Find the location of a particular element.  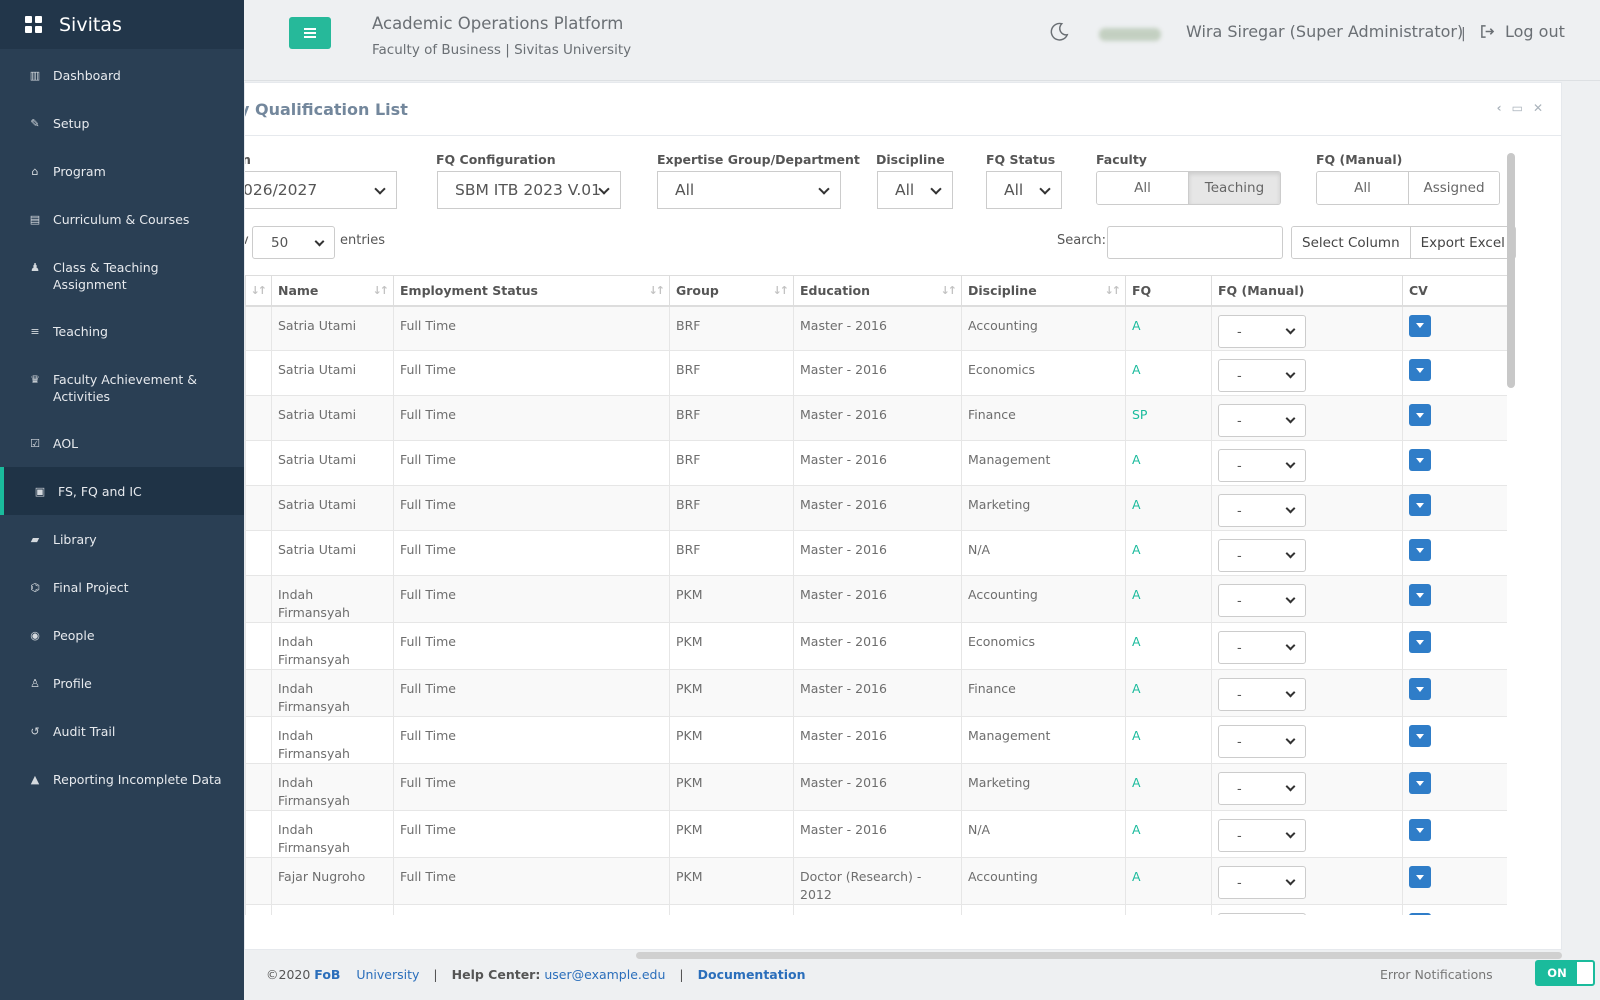

period-select: 026/2027 is located at coordinates (321, 190).